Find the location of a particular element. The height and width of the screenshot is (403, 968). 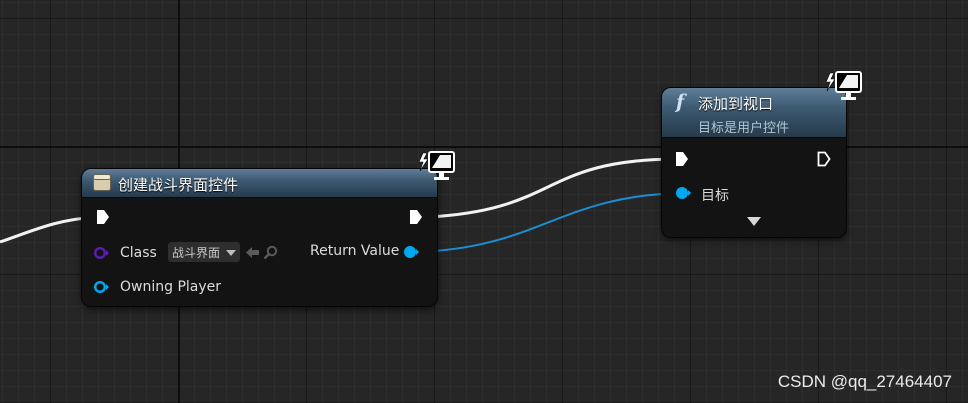

owning-player-pin-label: Owning Player is located at coordinates (171, 287).